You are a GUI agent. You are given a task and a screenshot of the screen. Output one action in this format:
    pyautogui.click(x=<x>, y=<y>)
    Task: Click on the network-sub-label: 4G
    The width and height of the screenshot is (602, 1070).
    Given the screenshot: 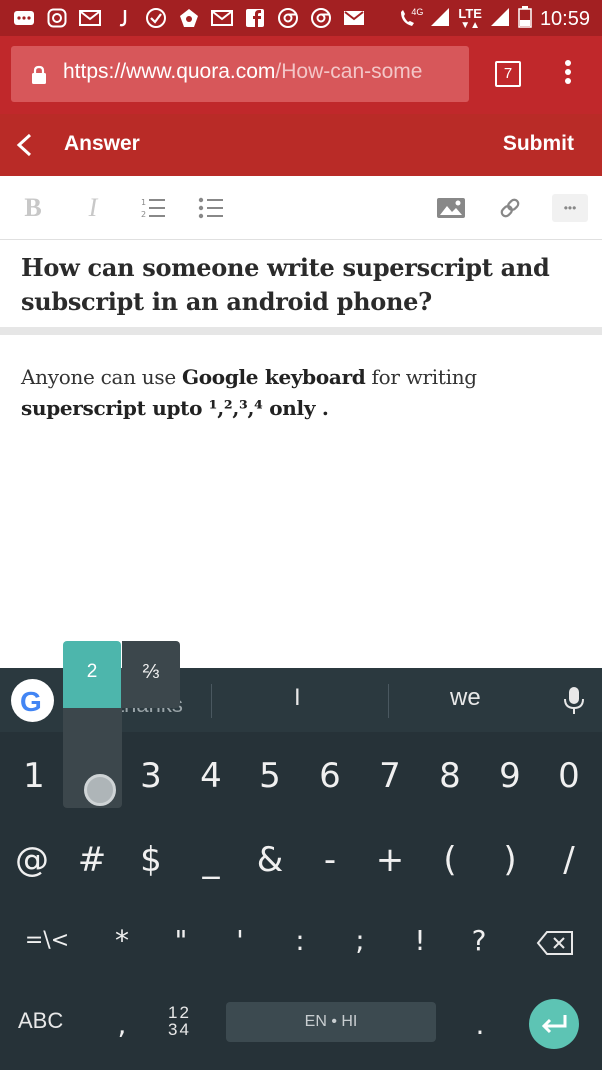 What is the action you would take?
    pyautogui.click(x=417, y=11)
    